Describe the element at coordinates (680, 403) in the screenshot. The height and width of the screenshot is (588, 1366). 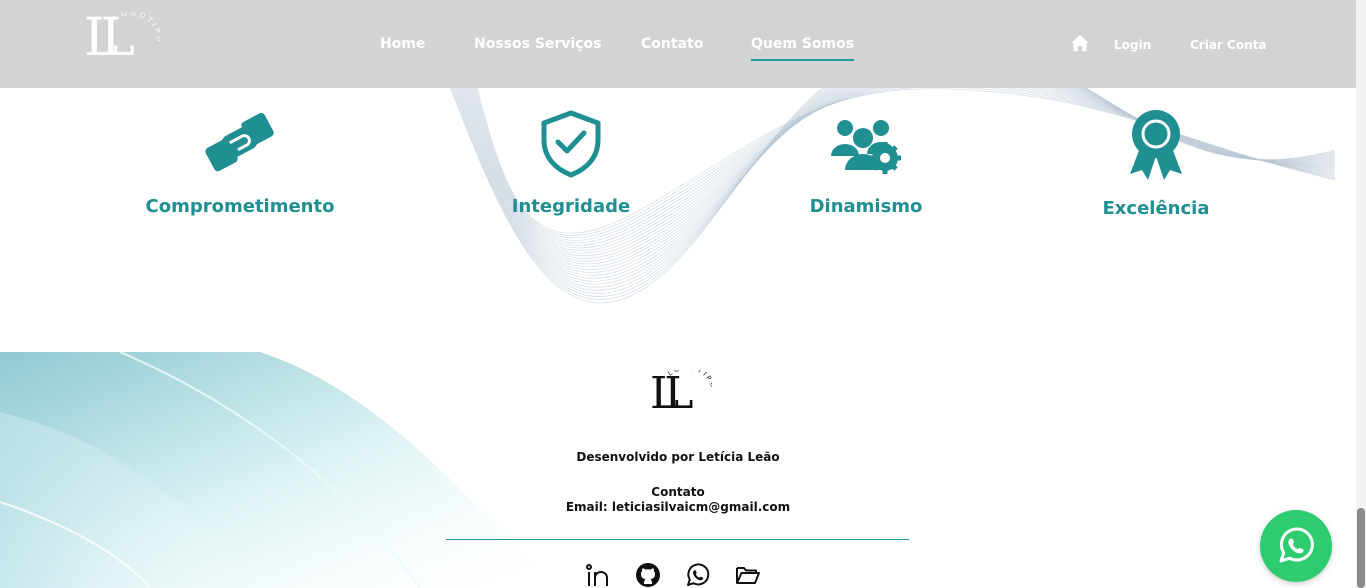
I see `footer-logo: LL LOGOTIPO` at that location.